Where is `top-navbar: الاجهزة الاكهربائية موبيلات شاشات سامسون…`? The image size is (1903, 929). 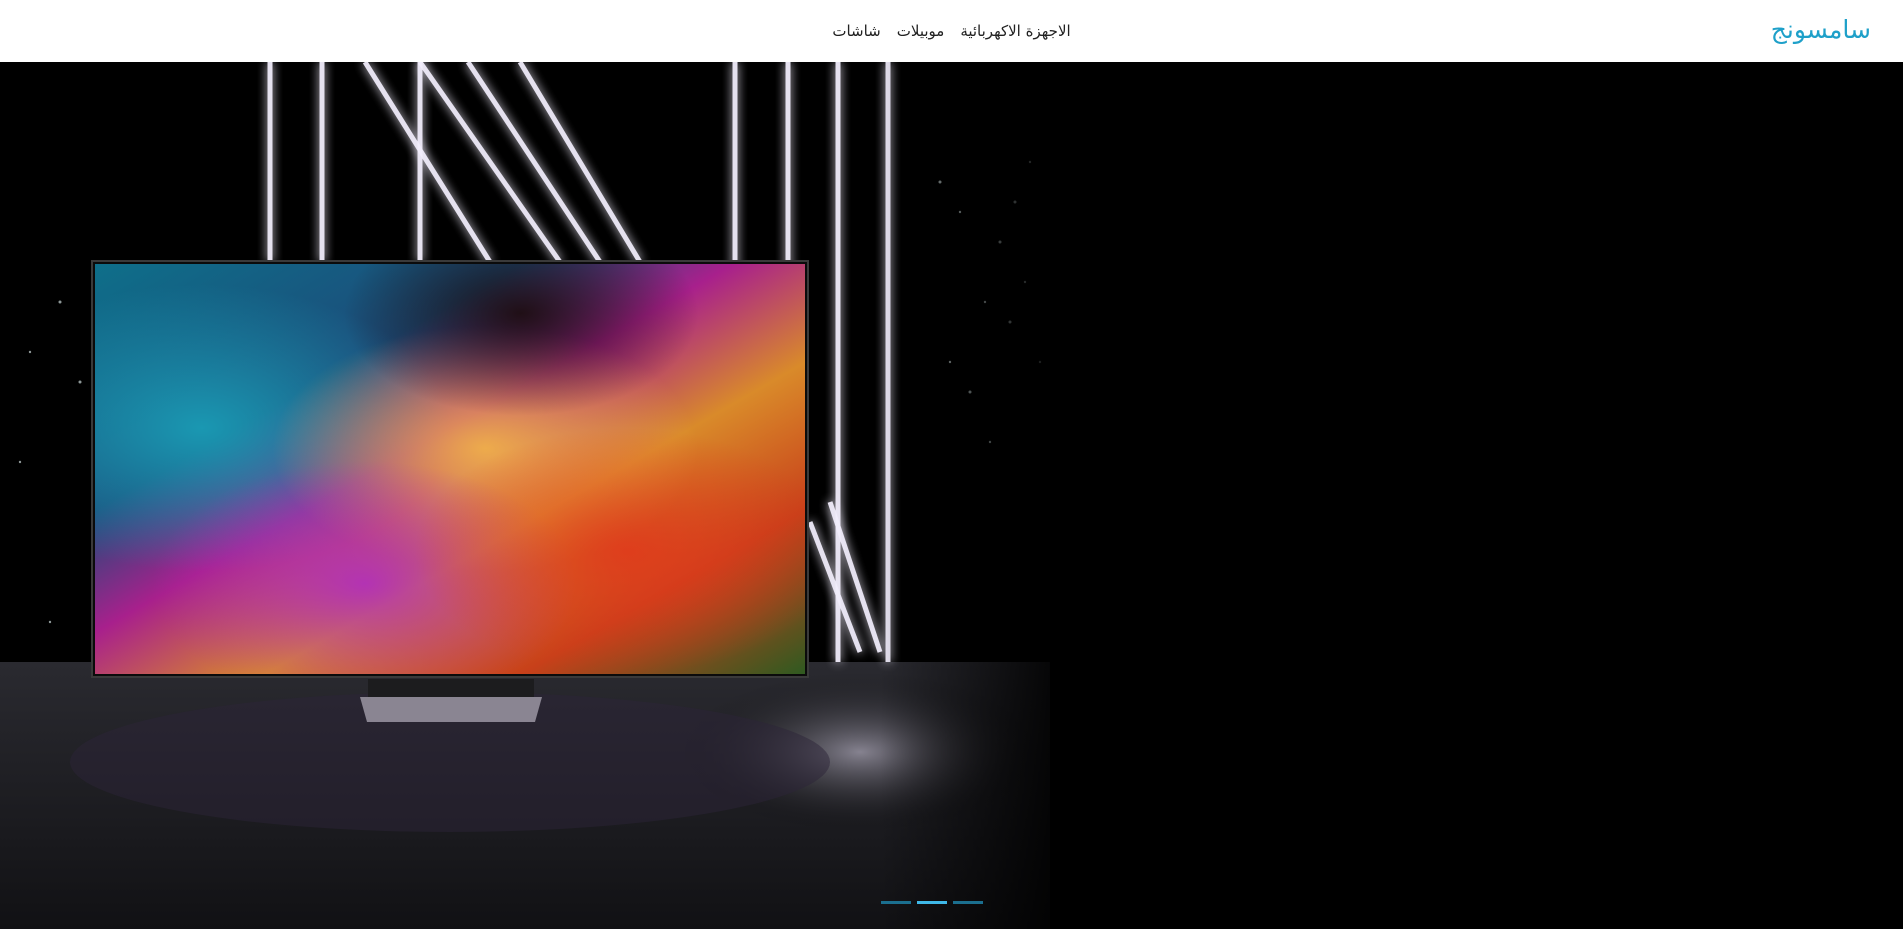 top-navbar: الاجهزة الاكهربائية موبيلات شاشات سامسون… is located at coordinates (951, 31).